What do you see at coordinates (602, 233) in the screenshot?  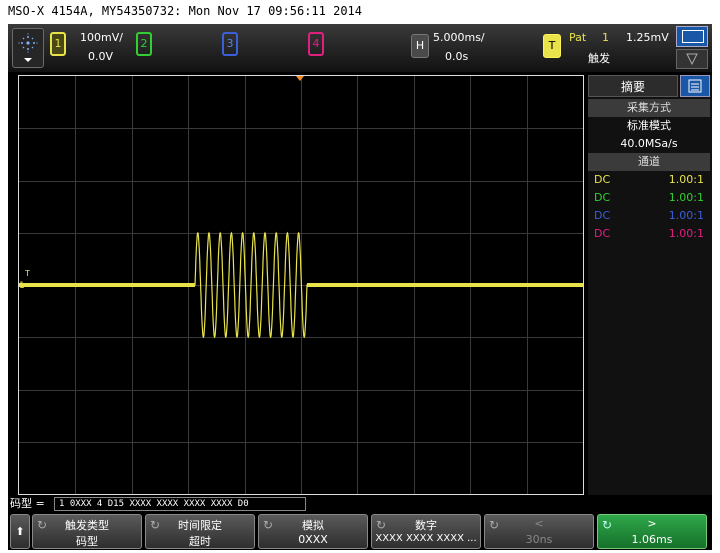 I see `channel-4-coupling: DC` at bounding box center [602, 233].